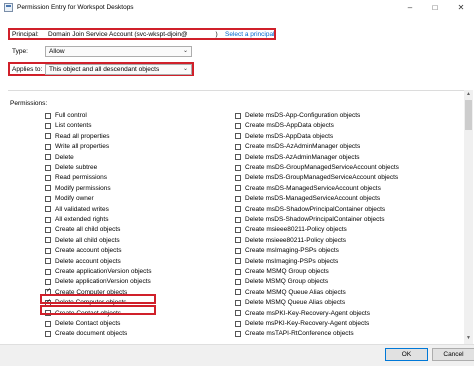 This screenshot has width=474, height=366. I want to click on select-principal-link: Select a principal, so click(250, 34).